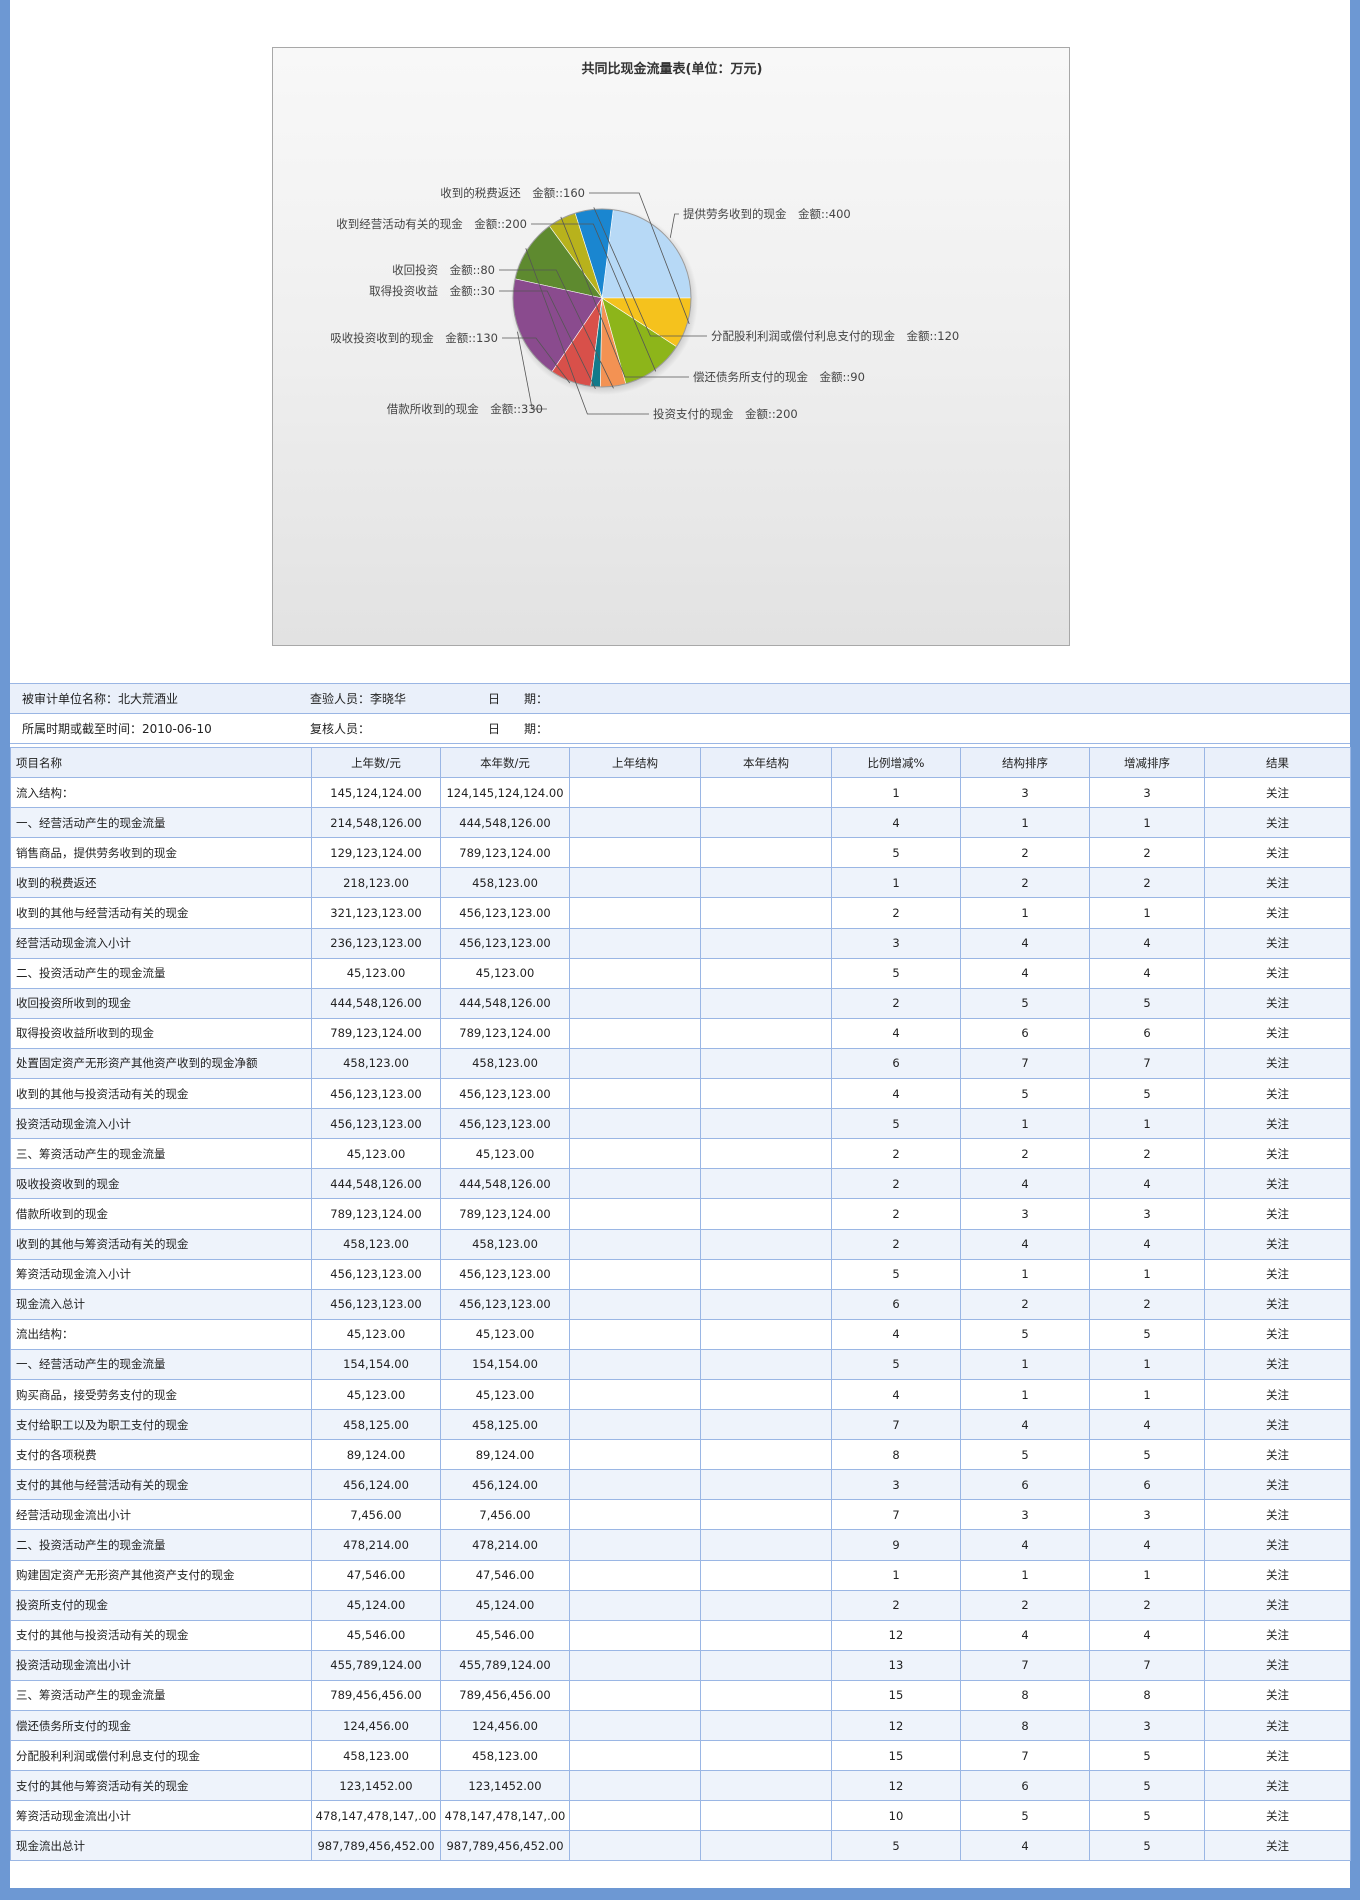 The height and width of the screenshot is (1900, 1360). What do you see at coordinates (1025, 1063) in the screenshot?
I see `structure-rank-cell: 7` at bounding box center [1025, 1063].